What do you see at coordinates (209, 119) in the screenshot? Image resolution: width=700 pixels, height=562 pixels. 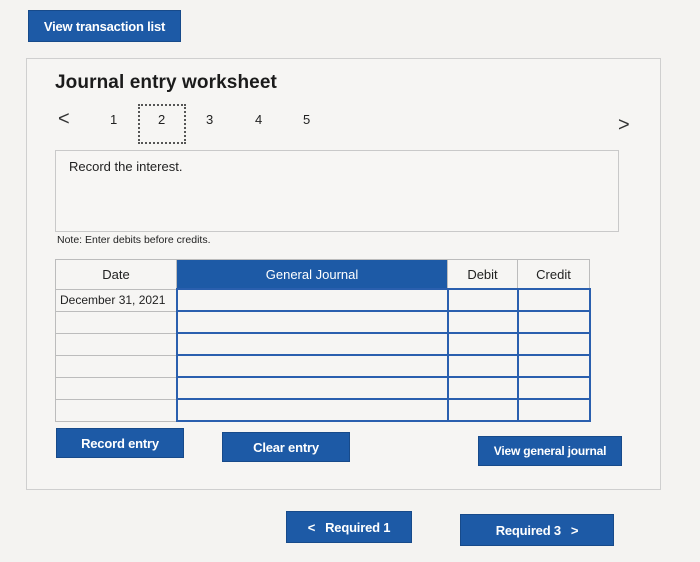 I see `step-3: 3` at bounding box center [209, 119].